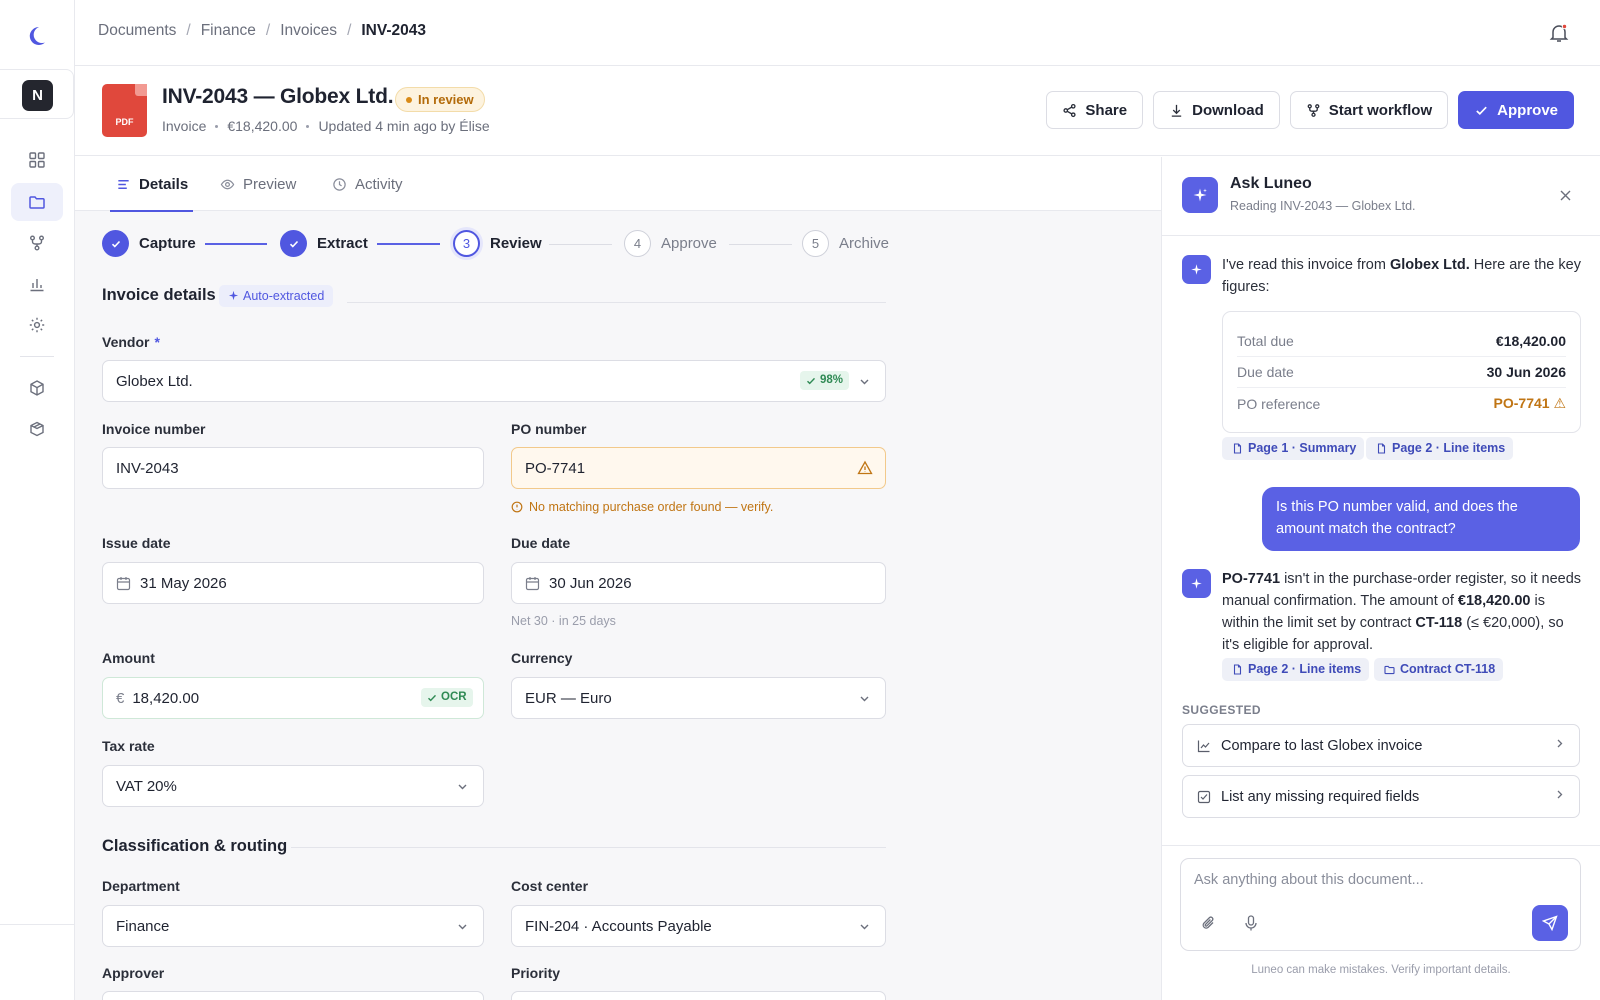 The height and width of the screenshot is (1000, 1600). I want to click on issue-date-label: Issue date, so click(136, 543).